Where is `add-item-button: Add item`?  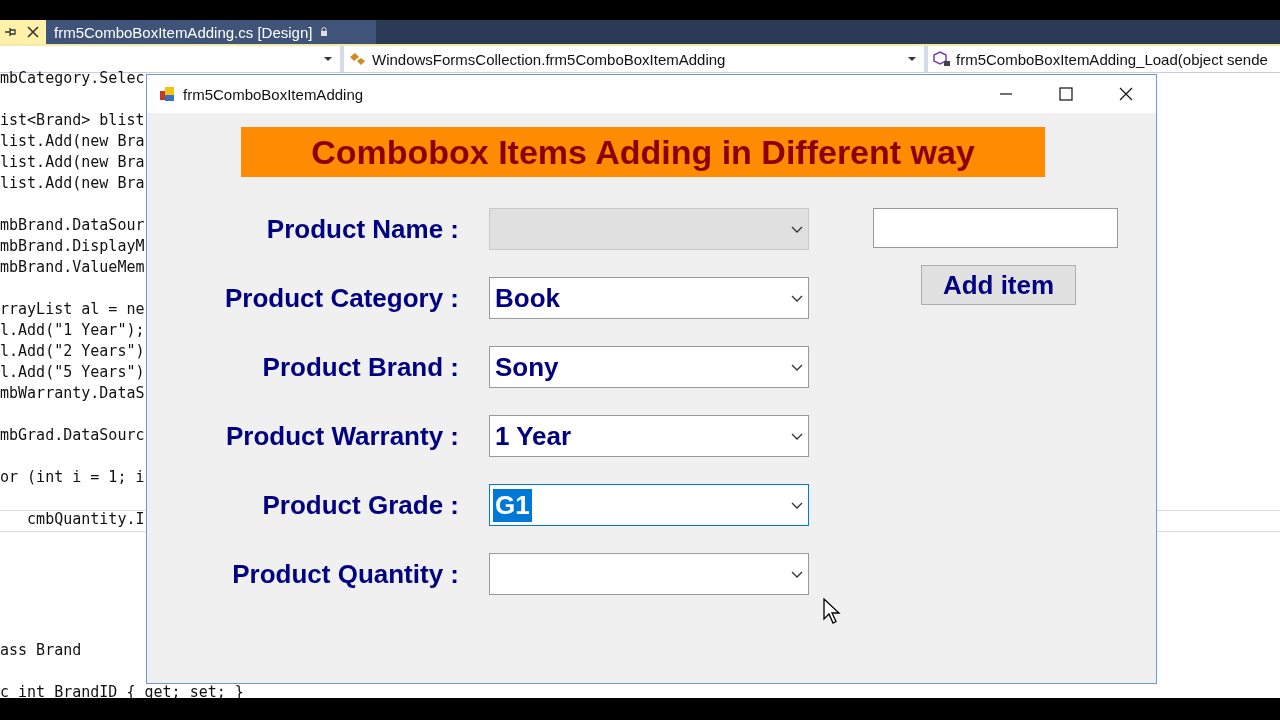
add-item-button: Add item is located at coordinates (998, 285).